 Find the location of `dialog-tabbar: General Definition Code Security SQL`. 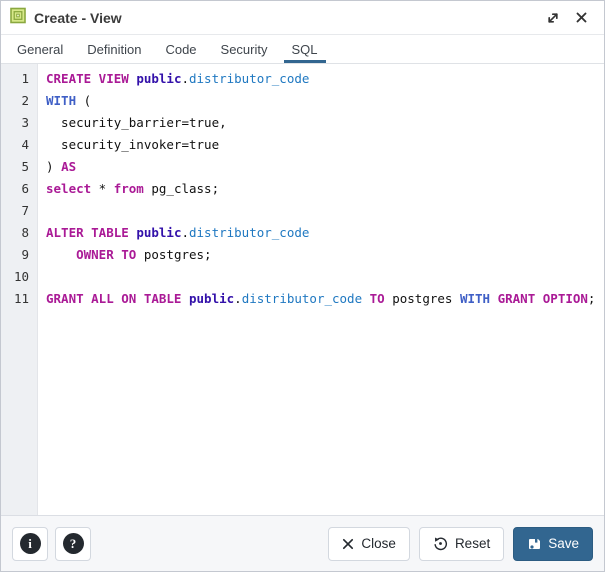

dialog-tabbar: General Definition Code Security SQL is located at coordinates (302, 49).